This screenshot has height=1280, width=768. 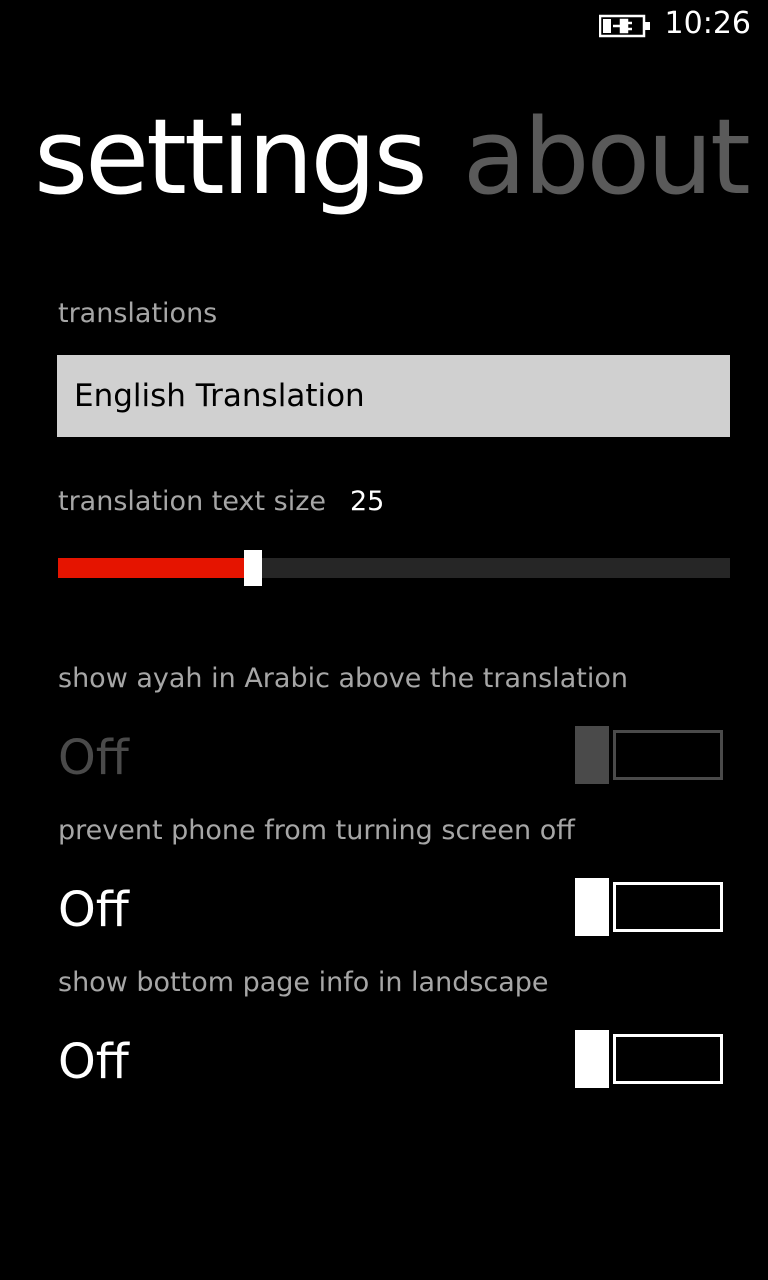 I want to click on tab-about: about, so click(x=607, y=157).